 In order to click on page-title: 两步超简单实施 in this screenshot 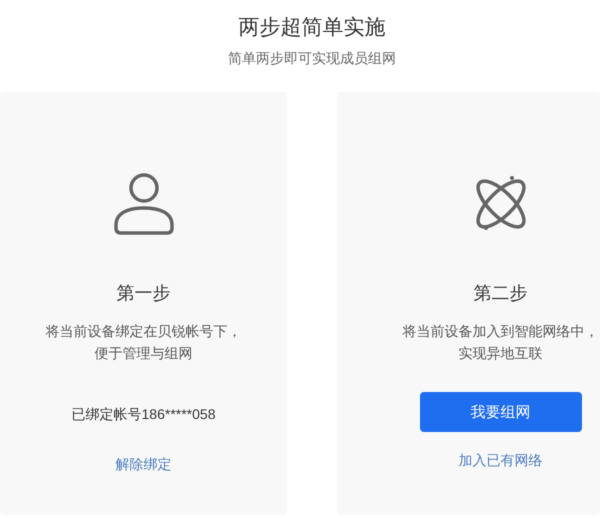, I will do `click(312, 28)`.